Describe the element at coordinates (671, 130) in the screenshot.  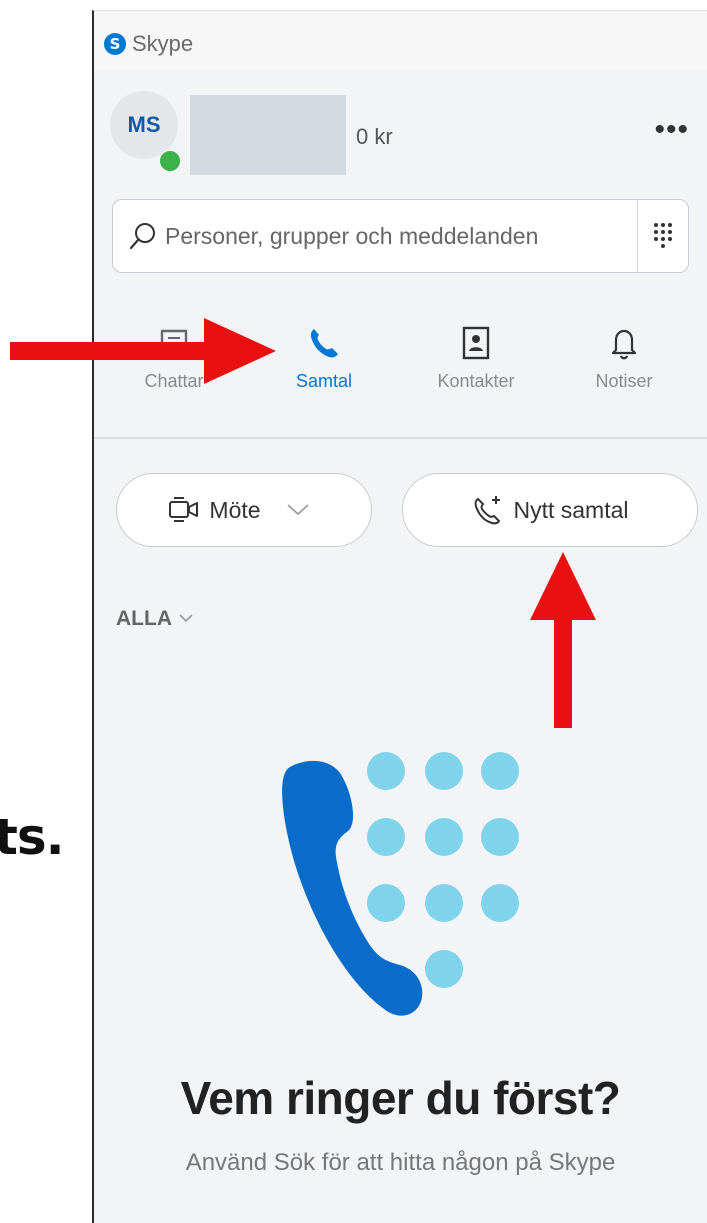
I see `more-options-icon: •••` at that location.